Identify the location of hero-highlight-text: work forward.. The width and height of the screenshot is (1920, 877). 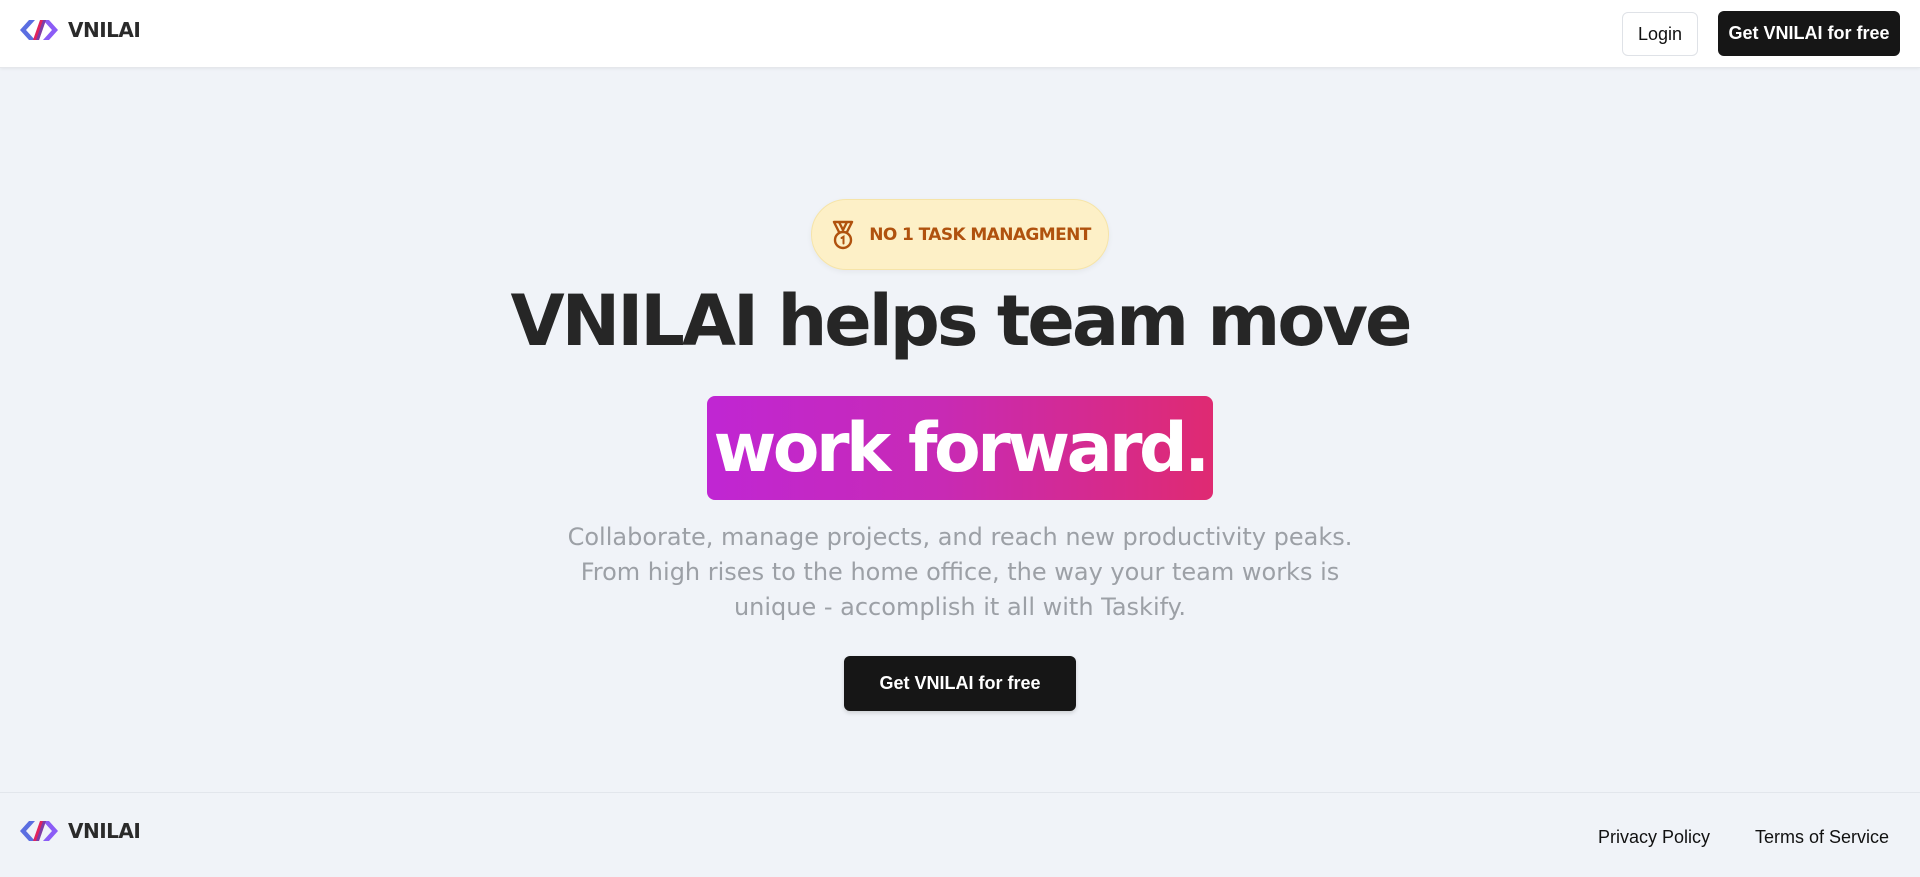
(961, 448).